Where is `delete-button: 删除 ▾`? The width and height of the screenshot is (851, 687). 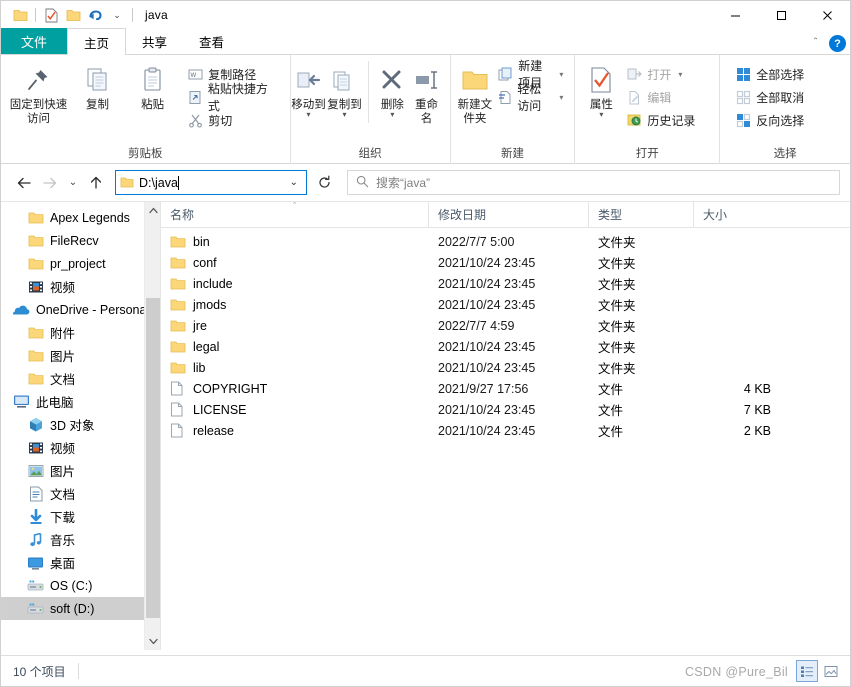 delete-button: 删除 ▾ is located at coordinates (392, 89).